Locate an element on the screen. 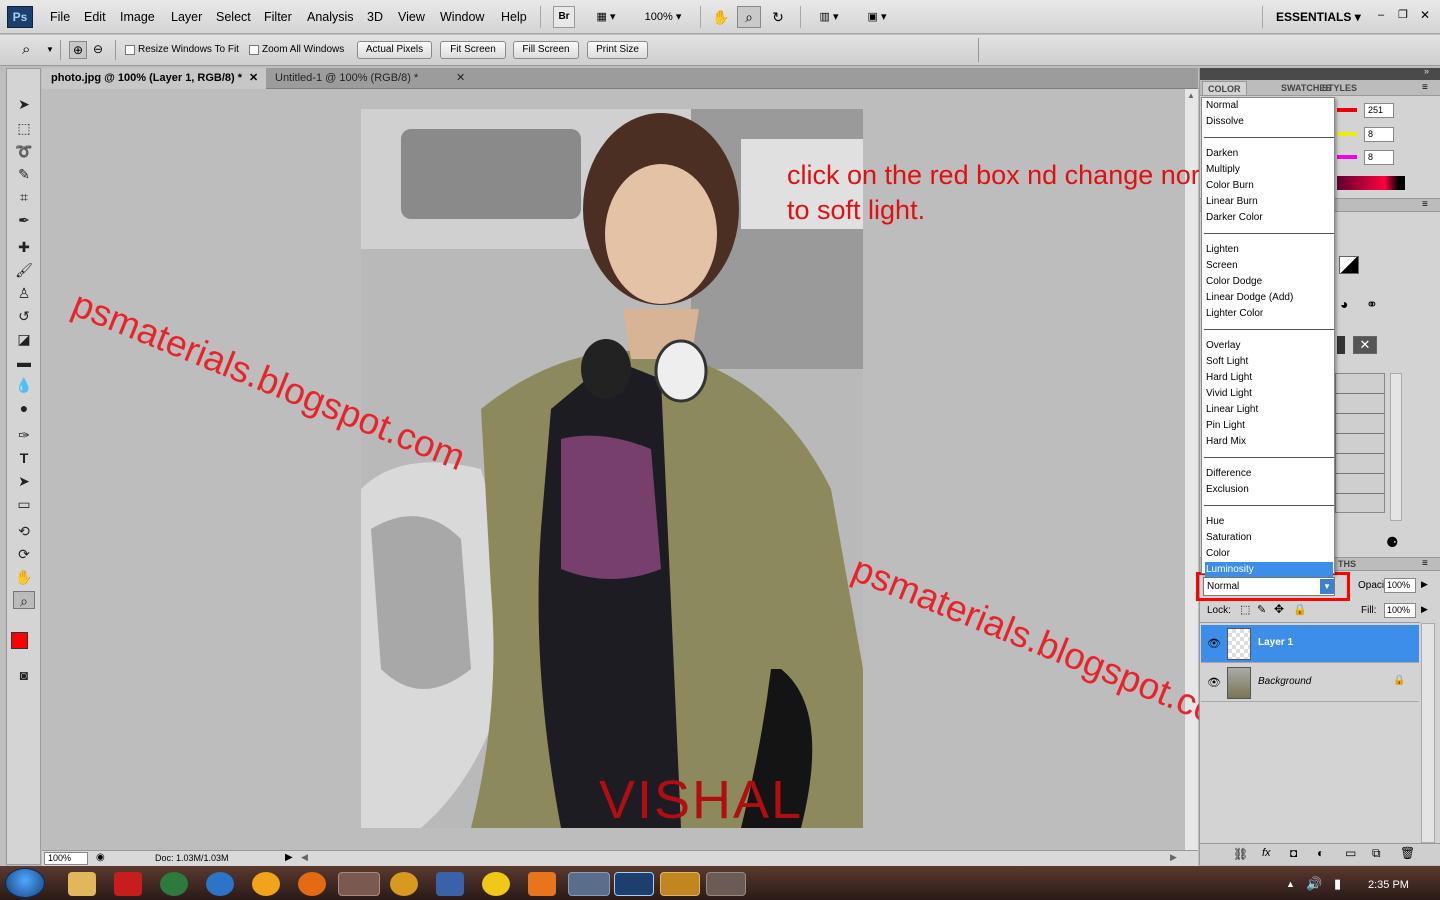  blend-option-pin-light: Pin Light is located at coordinates (1269, 425).